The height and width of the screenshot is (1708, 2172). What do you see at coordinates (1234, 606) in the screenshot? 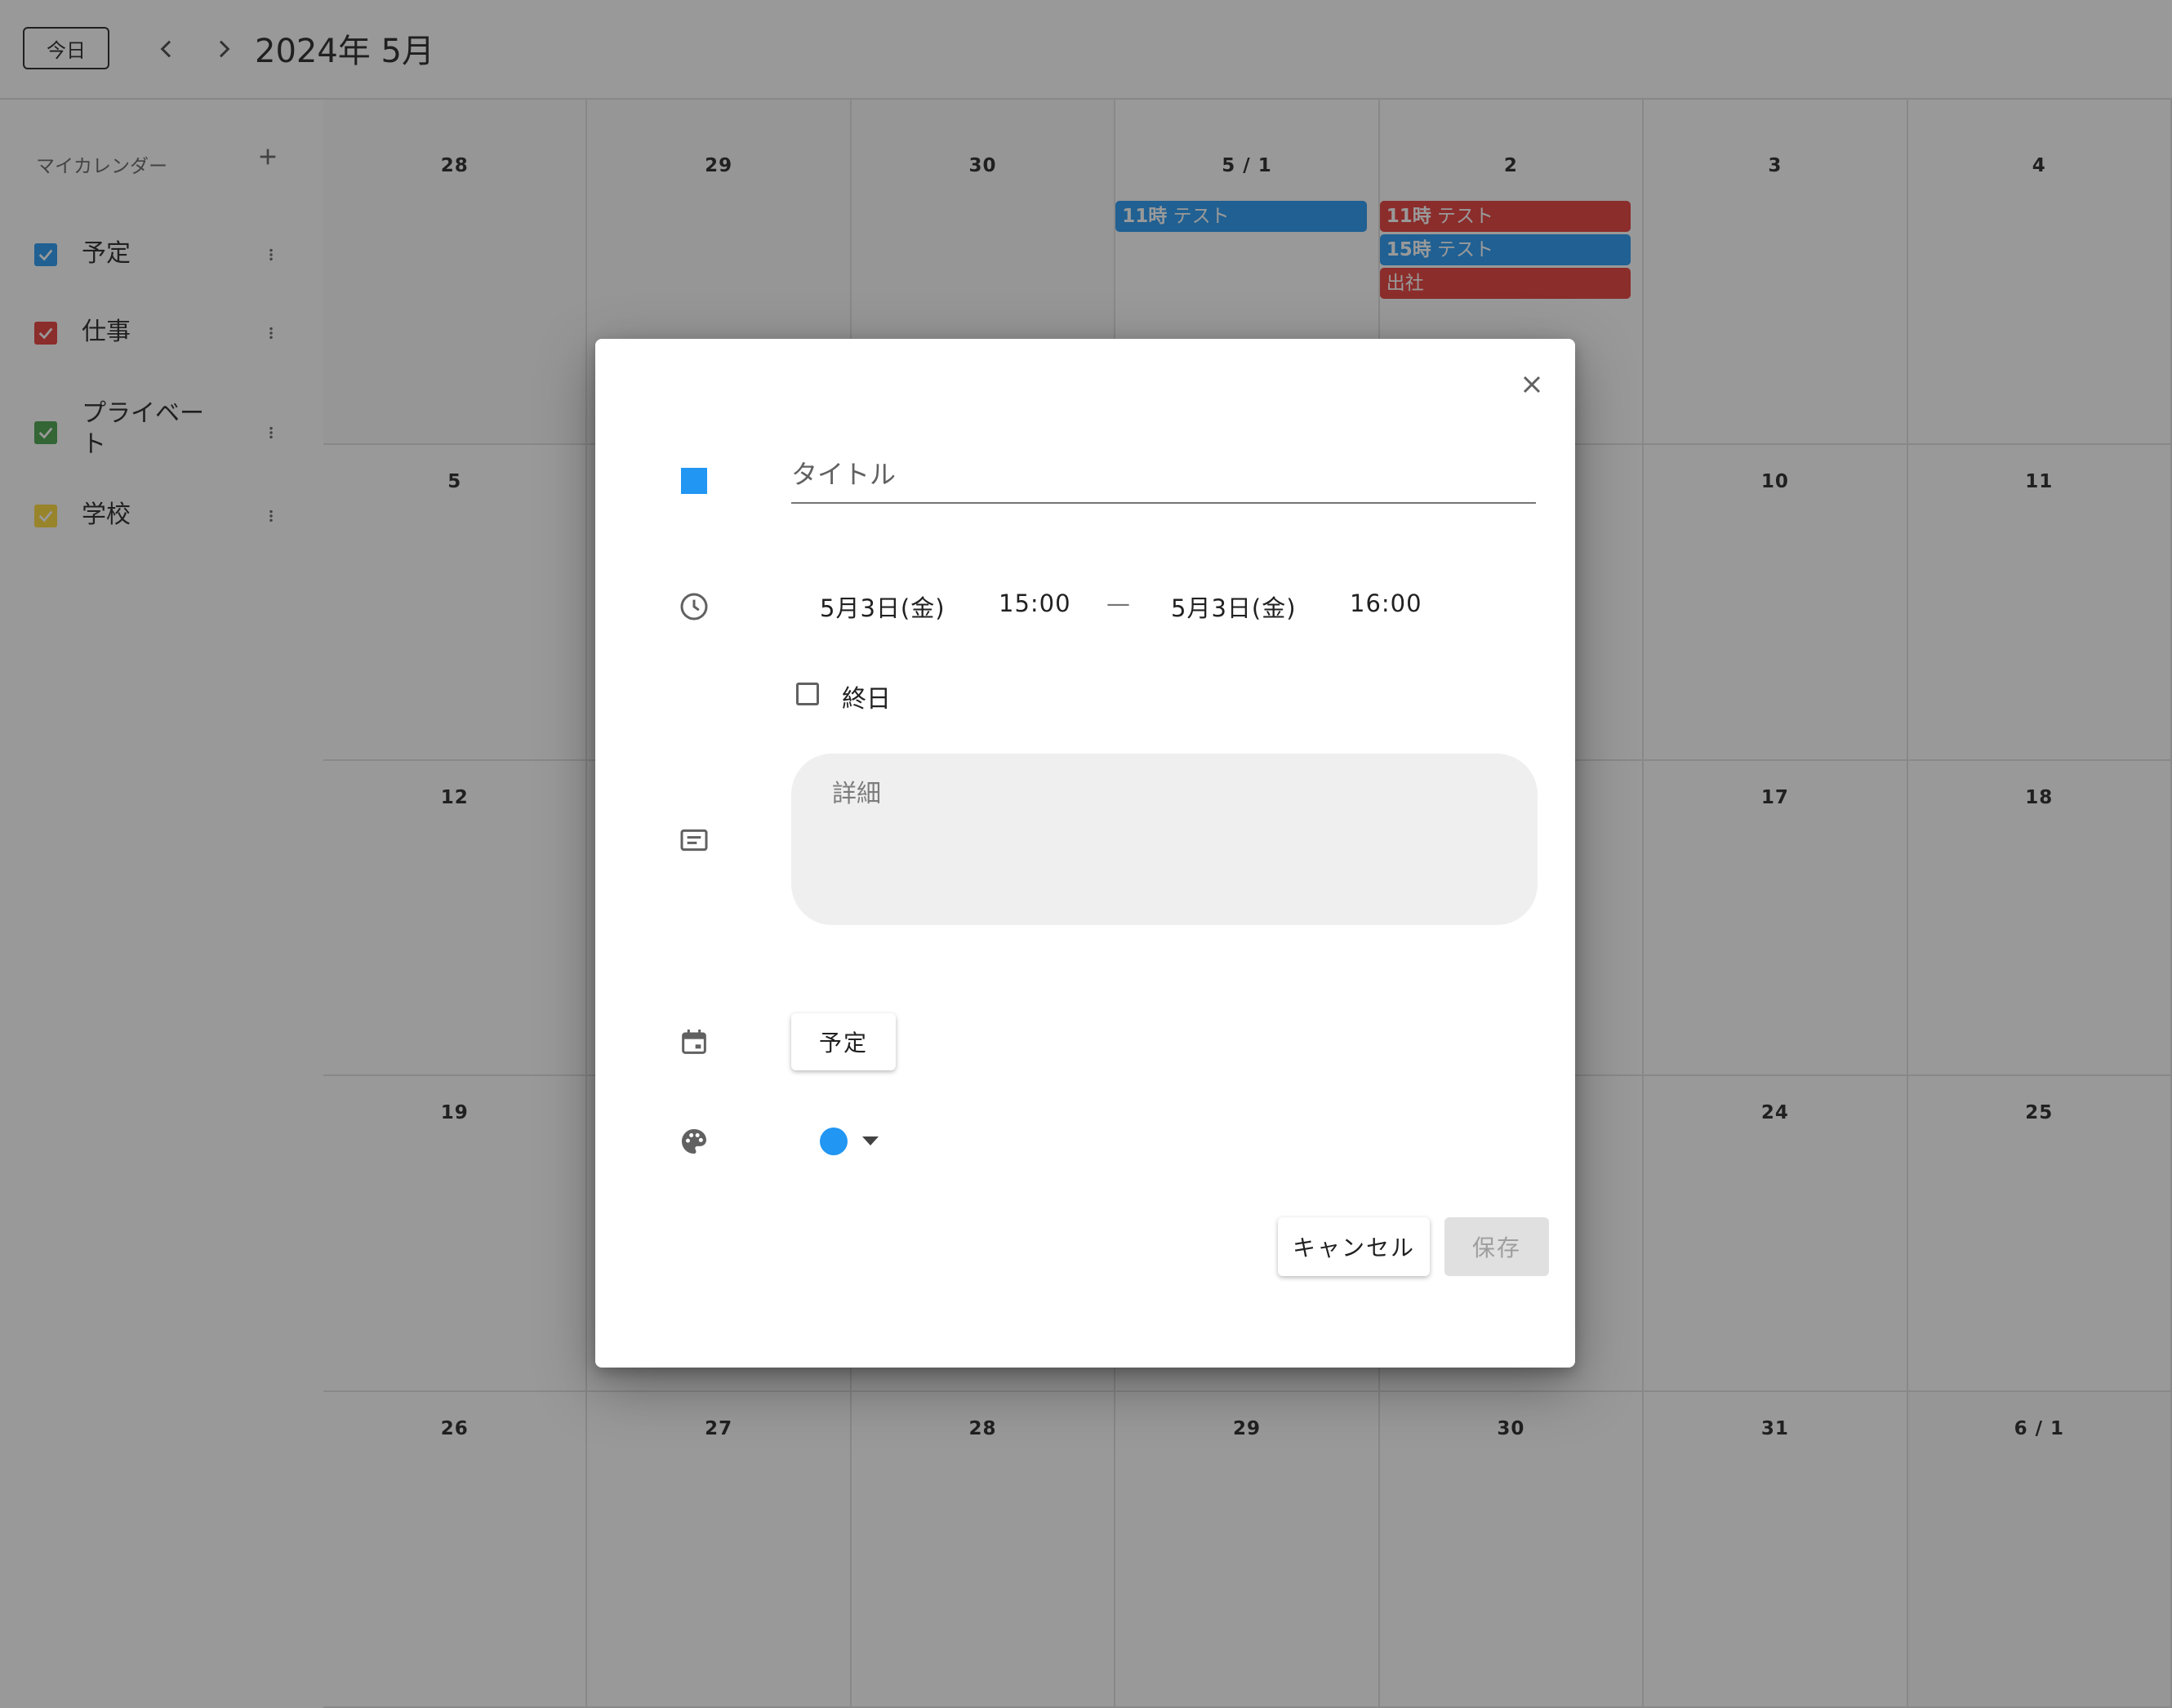
I see `end-date: 5月3日(金)` at bounding box center [1234, 606].